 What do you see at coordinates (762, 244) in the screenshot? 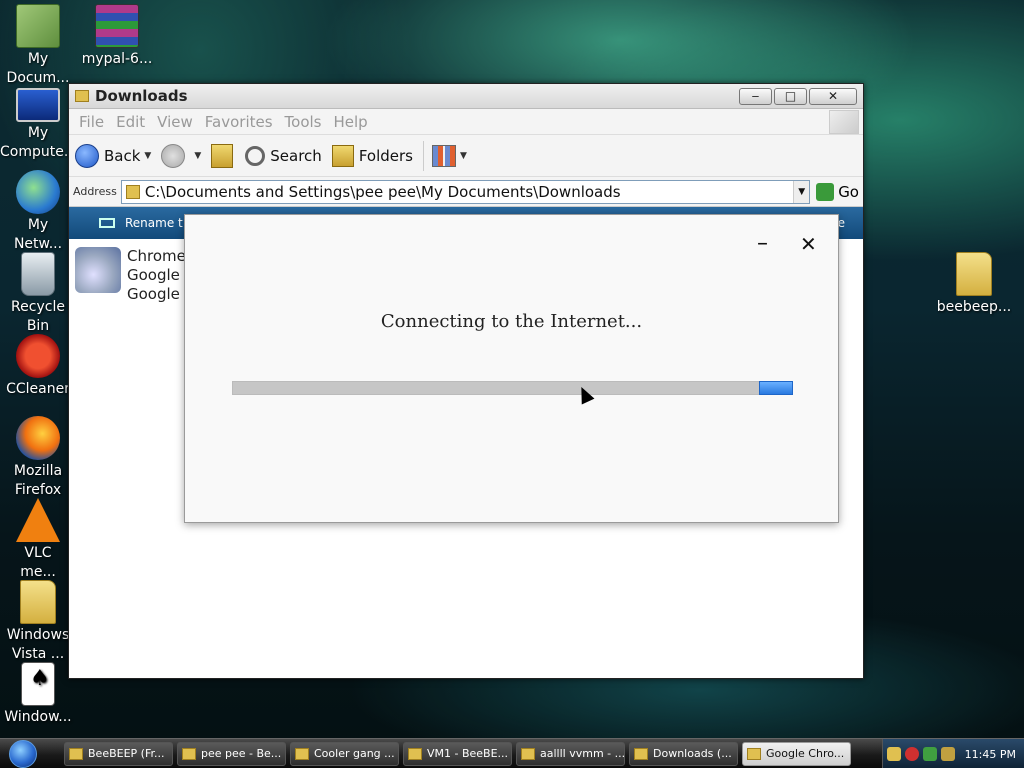
I see `minimize-button: –` at bounding box center [762, 244].